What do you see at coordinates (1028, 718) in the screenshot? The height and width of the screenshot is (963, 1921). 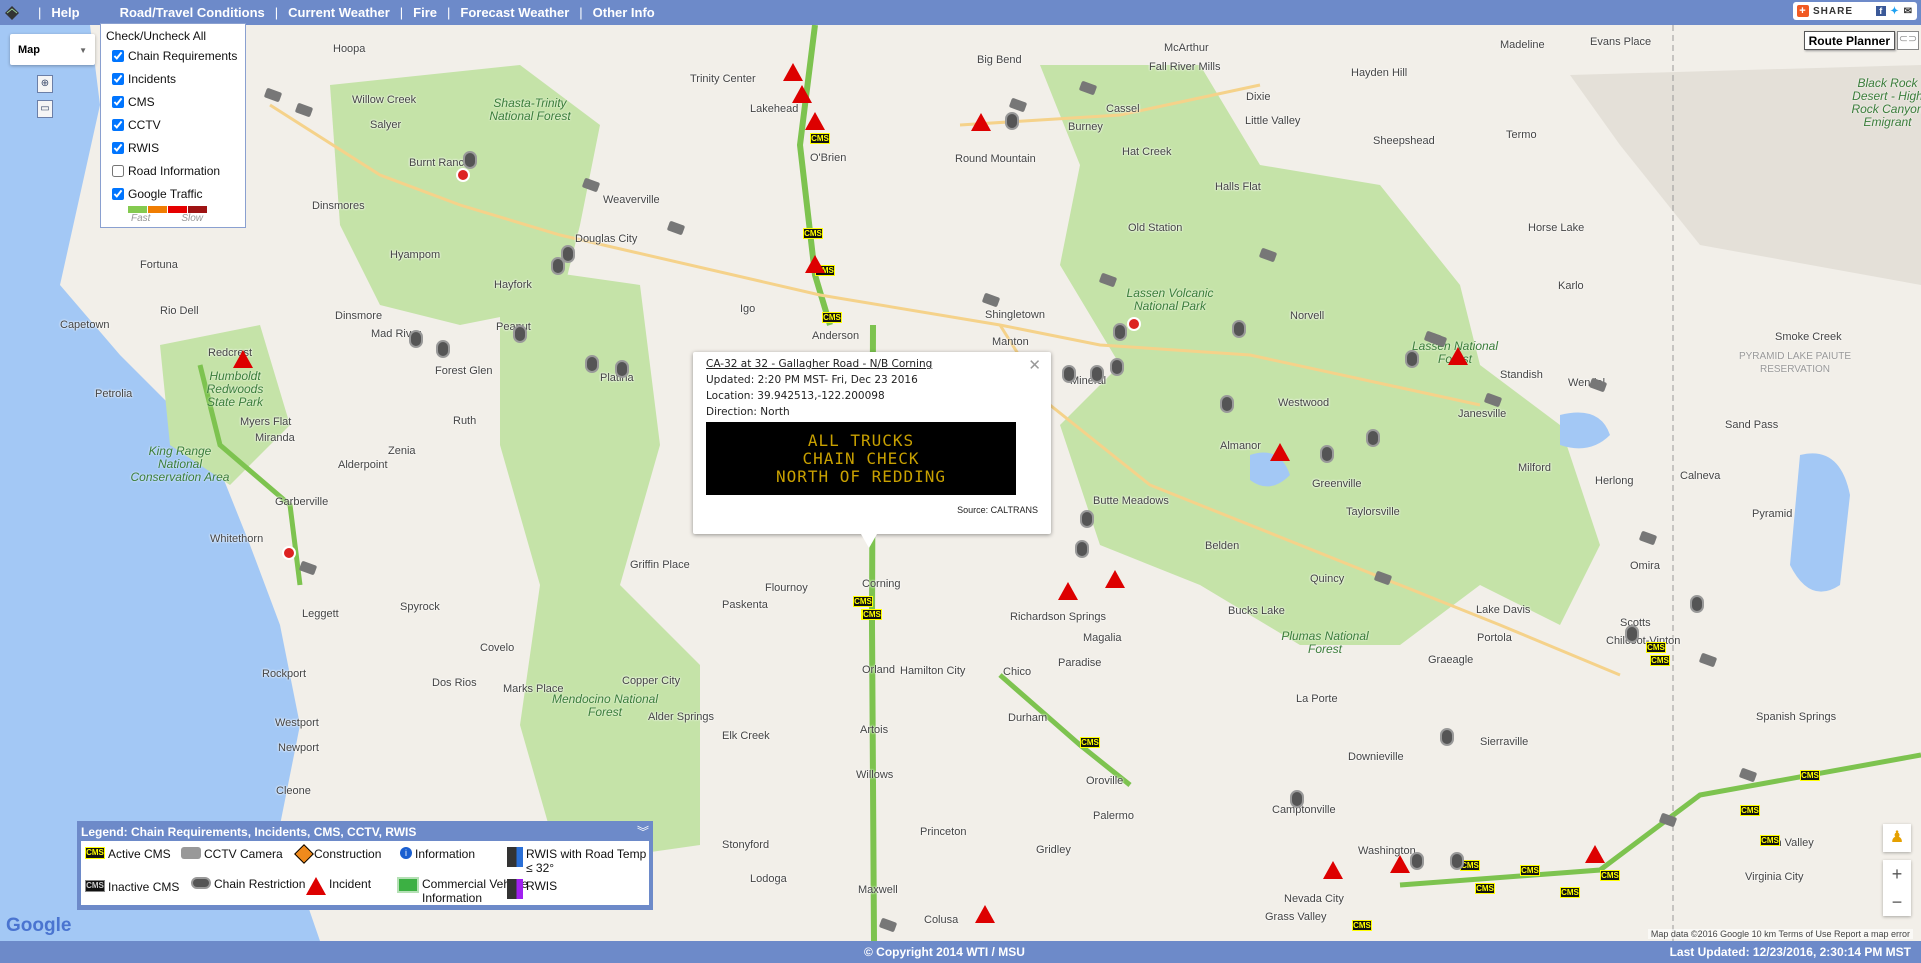 I see `place-label: Durham` at bounding box center [1028, 718].